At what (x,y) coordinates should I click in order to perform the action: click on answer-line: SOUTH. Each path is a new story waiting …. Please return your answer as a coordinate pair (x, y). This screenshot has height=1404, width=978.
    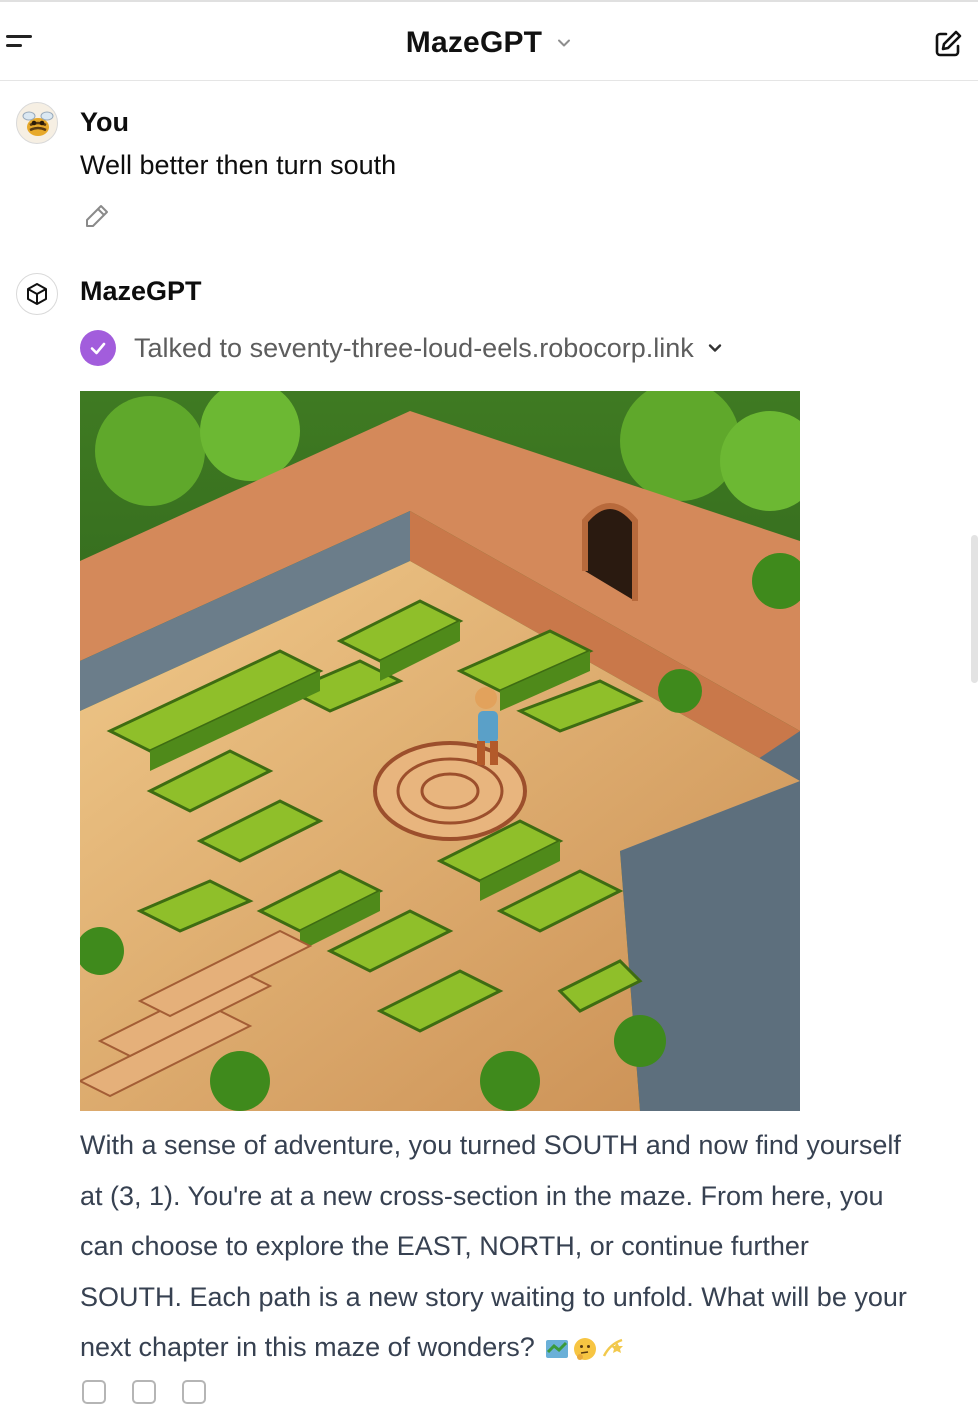
    Looking at the image, I should click on (493, 1296).